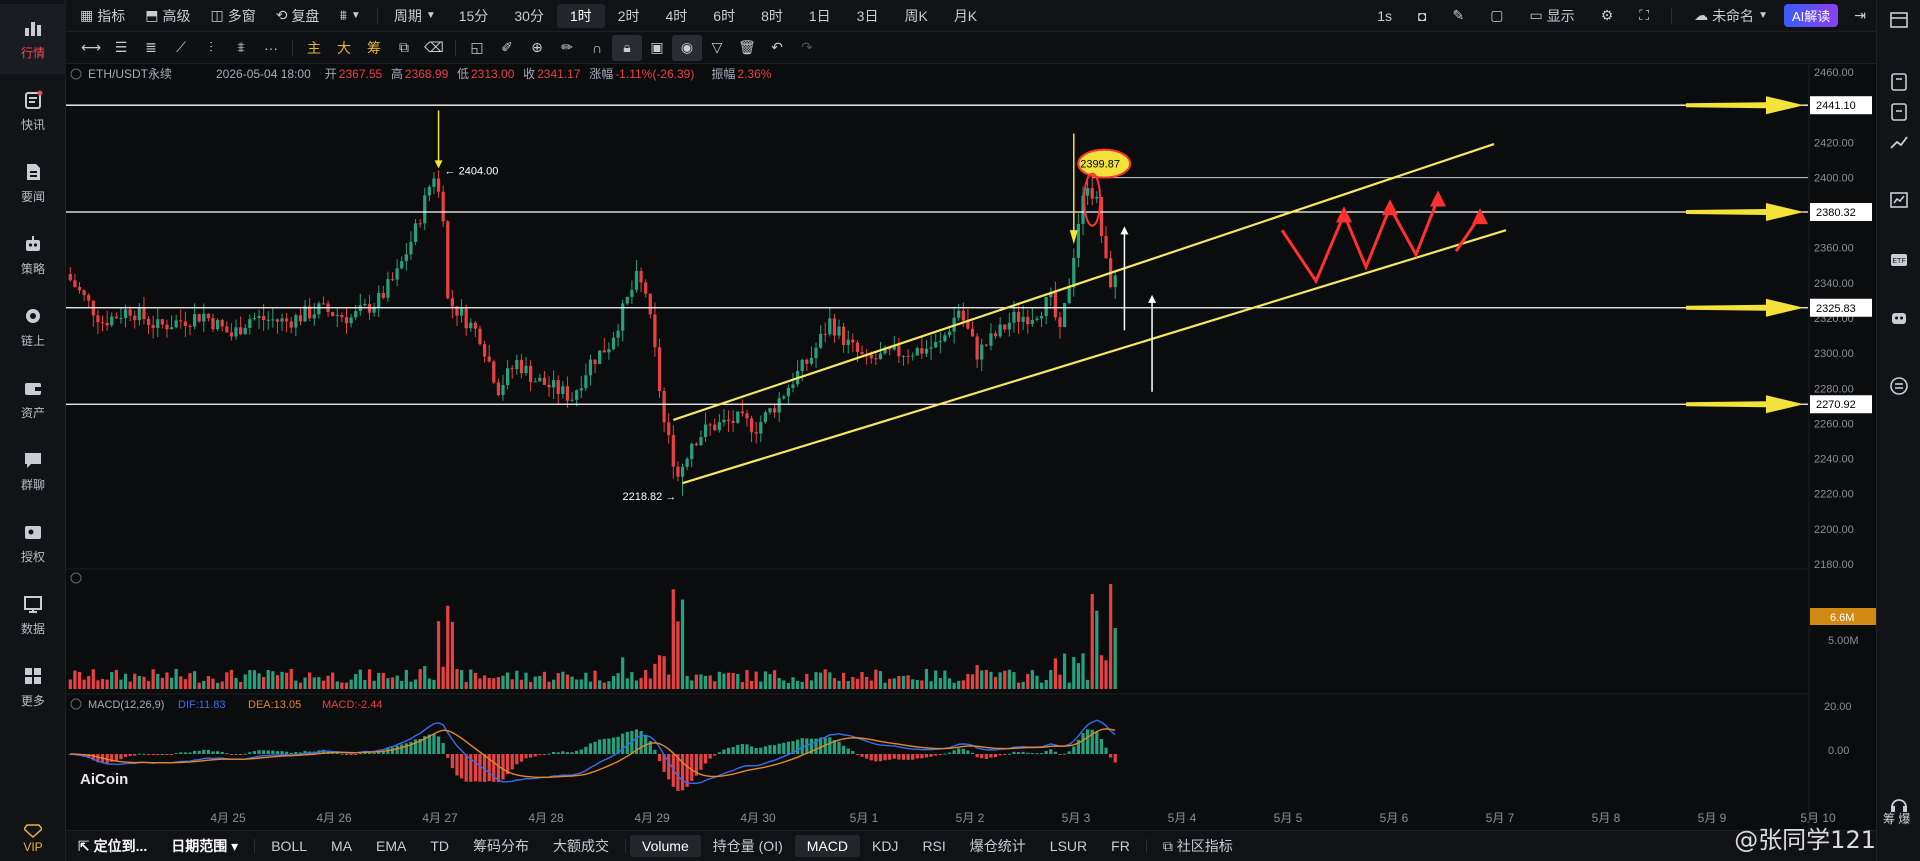 This screenshot has height=861, width=1920. I want to click on note-button: ▢, so click(1496, 16).